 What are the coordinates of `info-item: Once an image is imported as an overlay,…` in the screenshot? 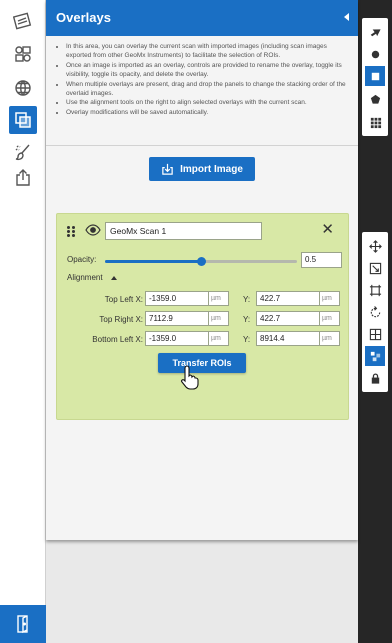 It's located at (209, 70).